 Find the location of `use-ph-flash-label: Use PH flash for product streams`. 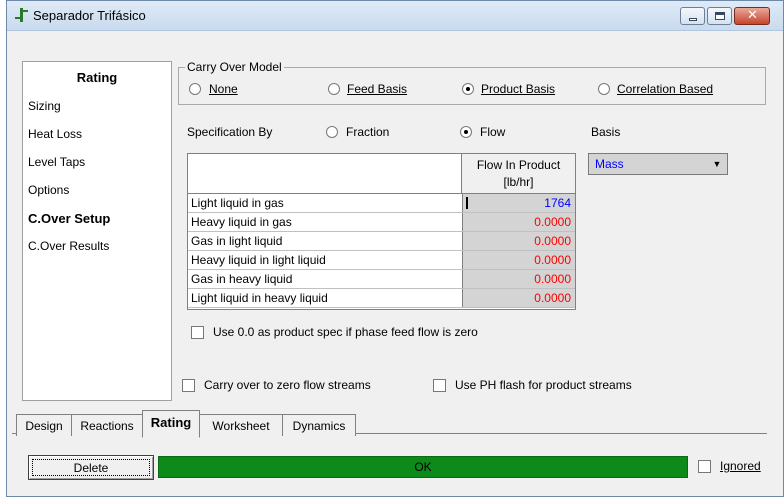

use-ph-flash-label: Use PH flash for product streams is located at coordinates (543, 385).